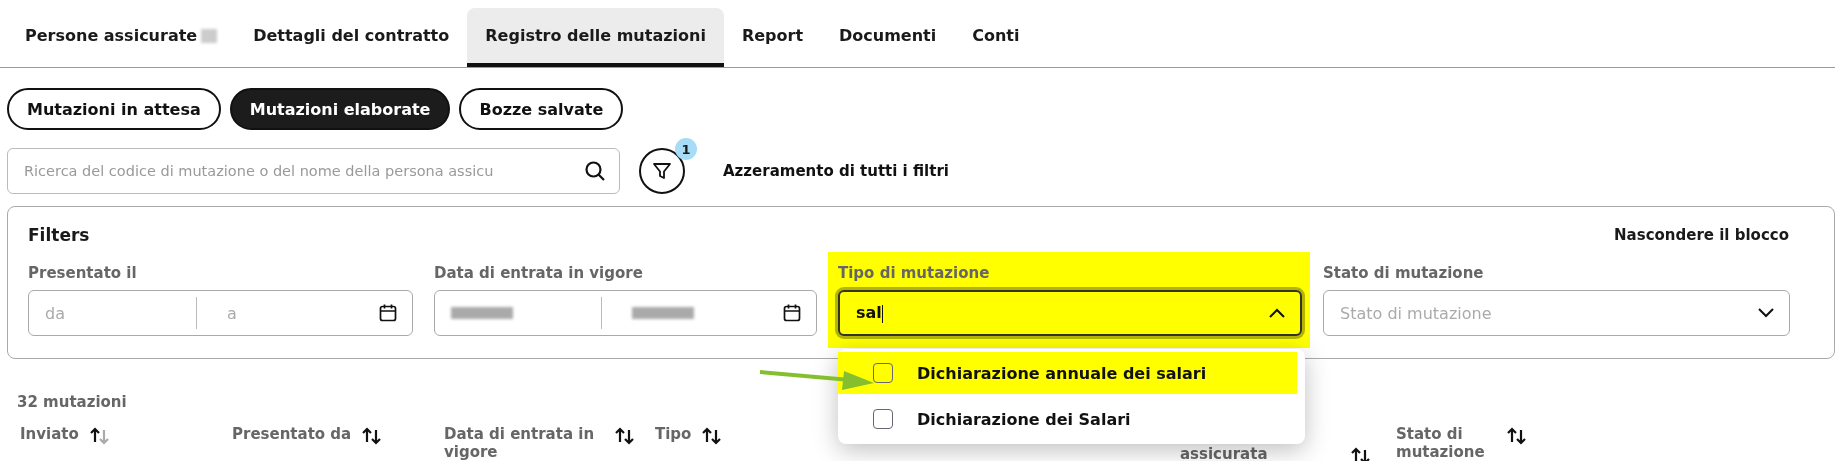 This screenshot has height=461, width=1842. I want to click on column-header: Stato di mutazione, so click(1446, 443).